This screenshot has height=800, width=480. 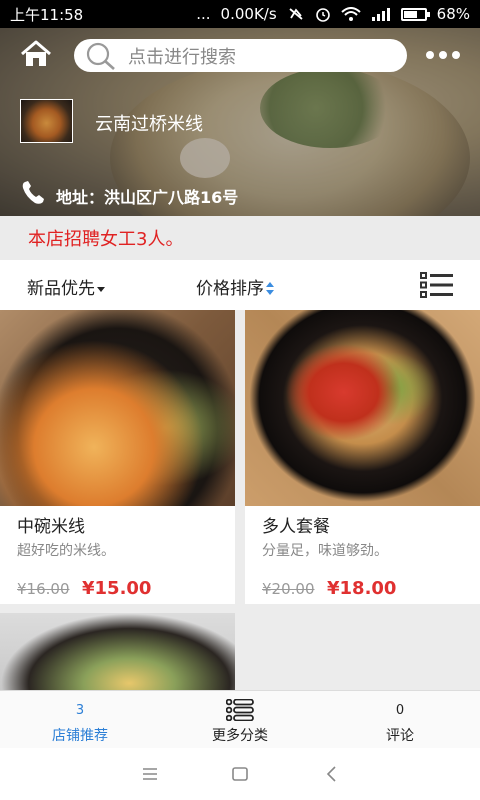 I want to click on home-nav-icon, so click(x=240, y=774).